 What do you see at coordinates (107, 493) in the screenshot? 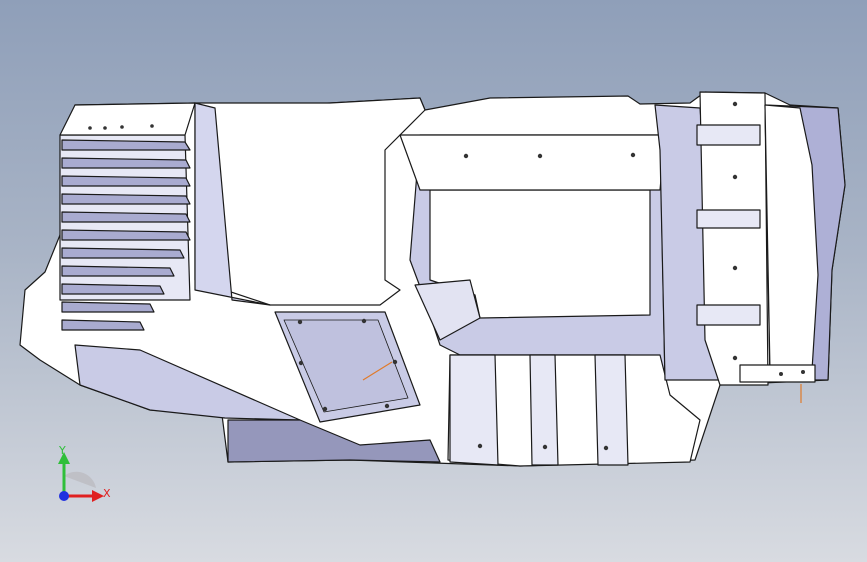
I see `x-axis-label: X` at bounding box center [107, 493].